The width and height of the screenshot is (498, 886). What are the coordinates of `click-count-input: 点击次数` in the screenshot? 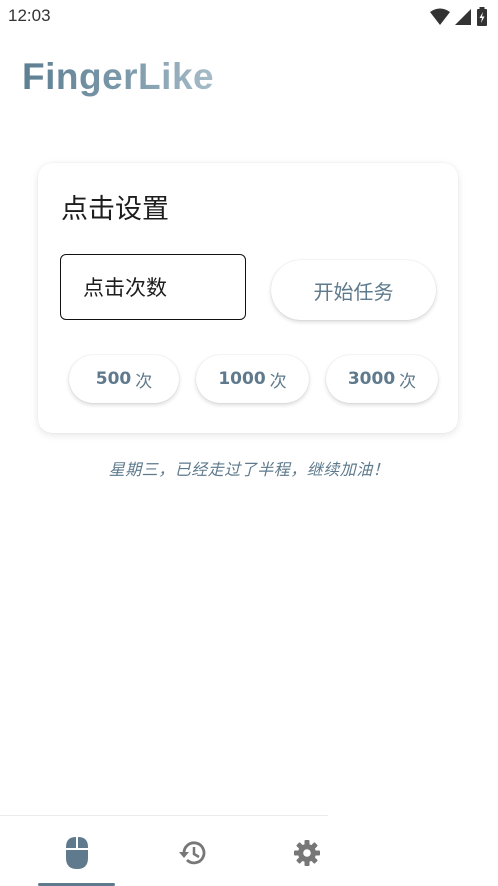 It's located at (153, 287).